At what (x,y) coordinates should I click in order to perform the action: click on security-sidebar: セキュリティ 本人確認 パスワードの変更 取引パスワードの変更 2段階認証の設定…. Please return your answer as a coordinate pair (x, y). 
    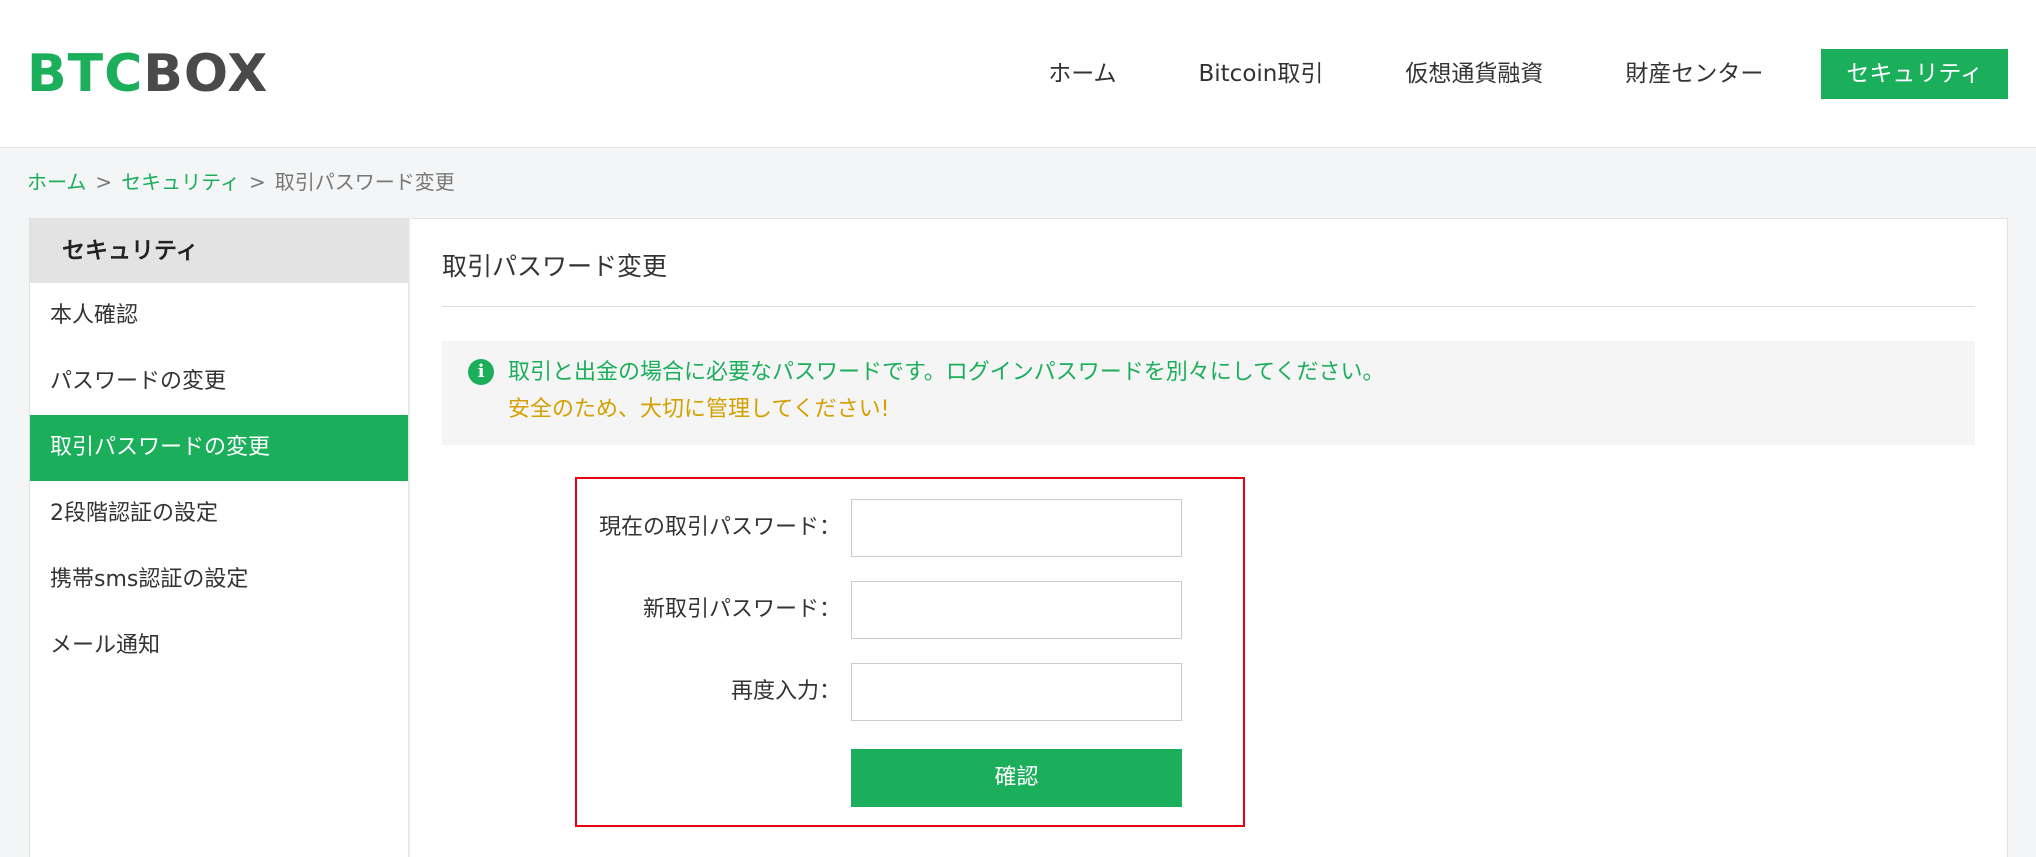
    Looking at the image, I should click on (219, 537).